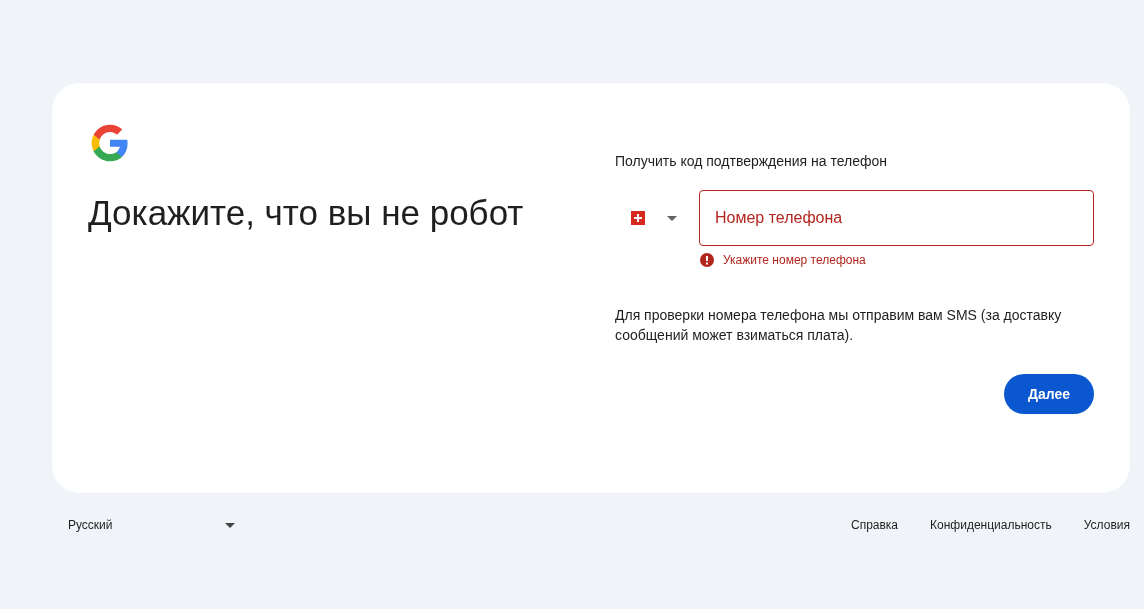 The image size is (1144, 609). What do you see at coordinates (707, 260) in the screenshot?
I see `error-icon` at bounding box center [707, 260].